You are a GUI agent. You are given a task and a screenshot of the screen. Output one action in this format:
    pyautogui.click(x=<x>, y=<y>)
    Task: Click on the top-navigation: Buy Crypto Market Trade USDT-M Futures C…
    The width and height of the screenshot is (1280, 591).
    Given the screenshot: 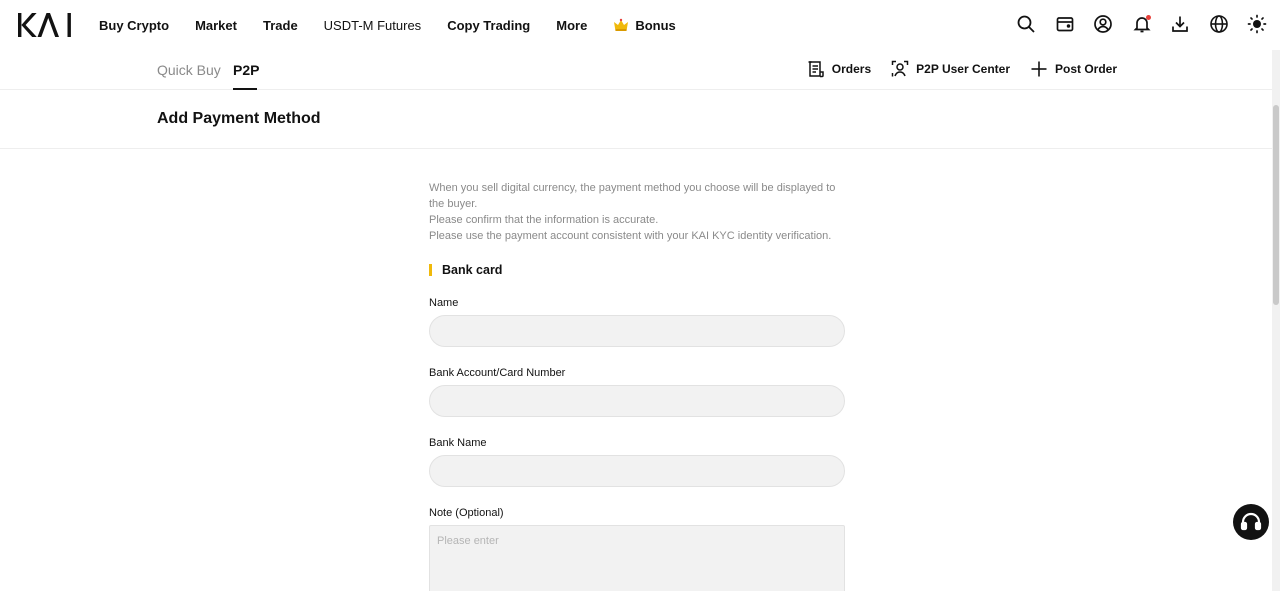 What is the action you would take?
    pyautogui.click(x=640, y=25)
    